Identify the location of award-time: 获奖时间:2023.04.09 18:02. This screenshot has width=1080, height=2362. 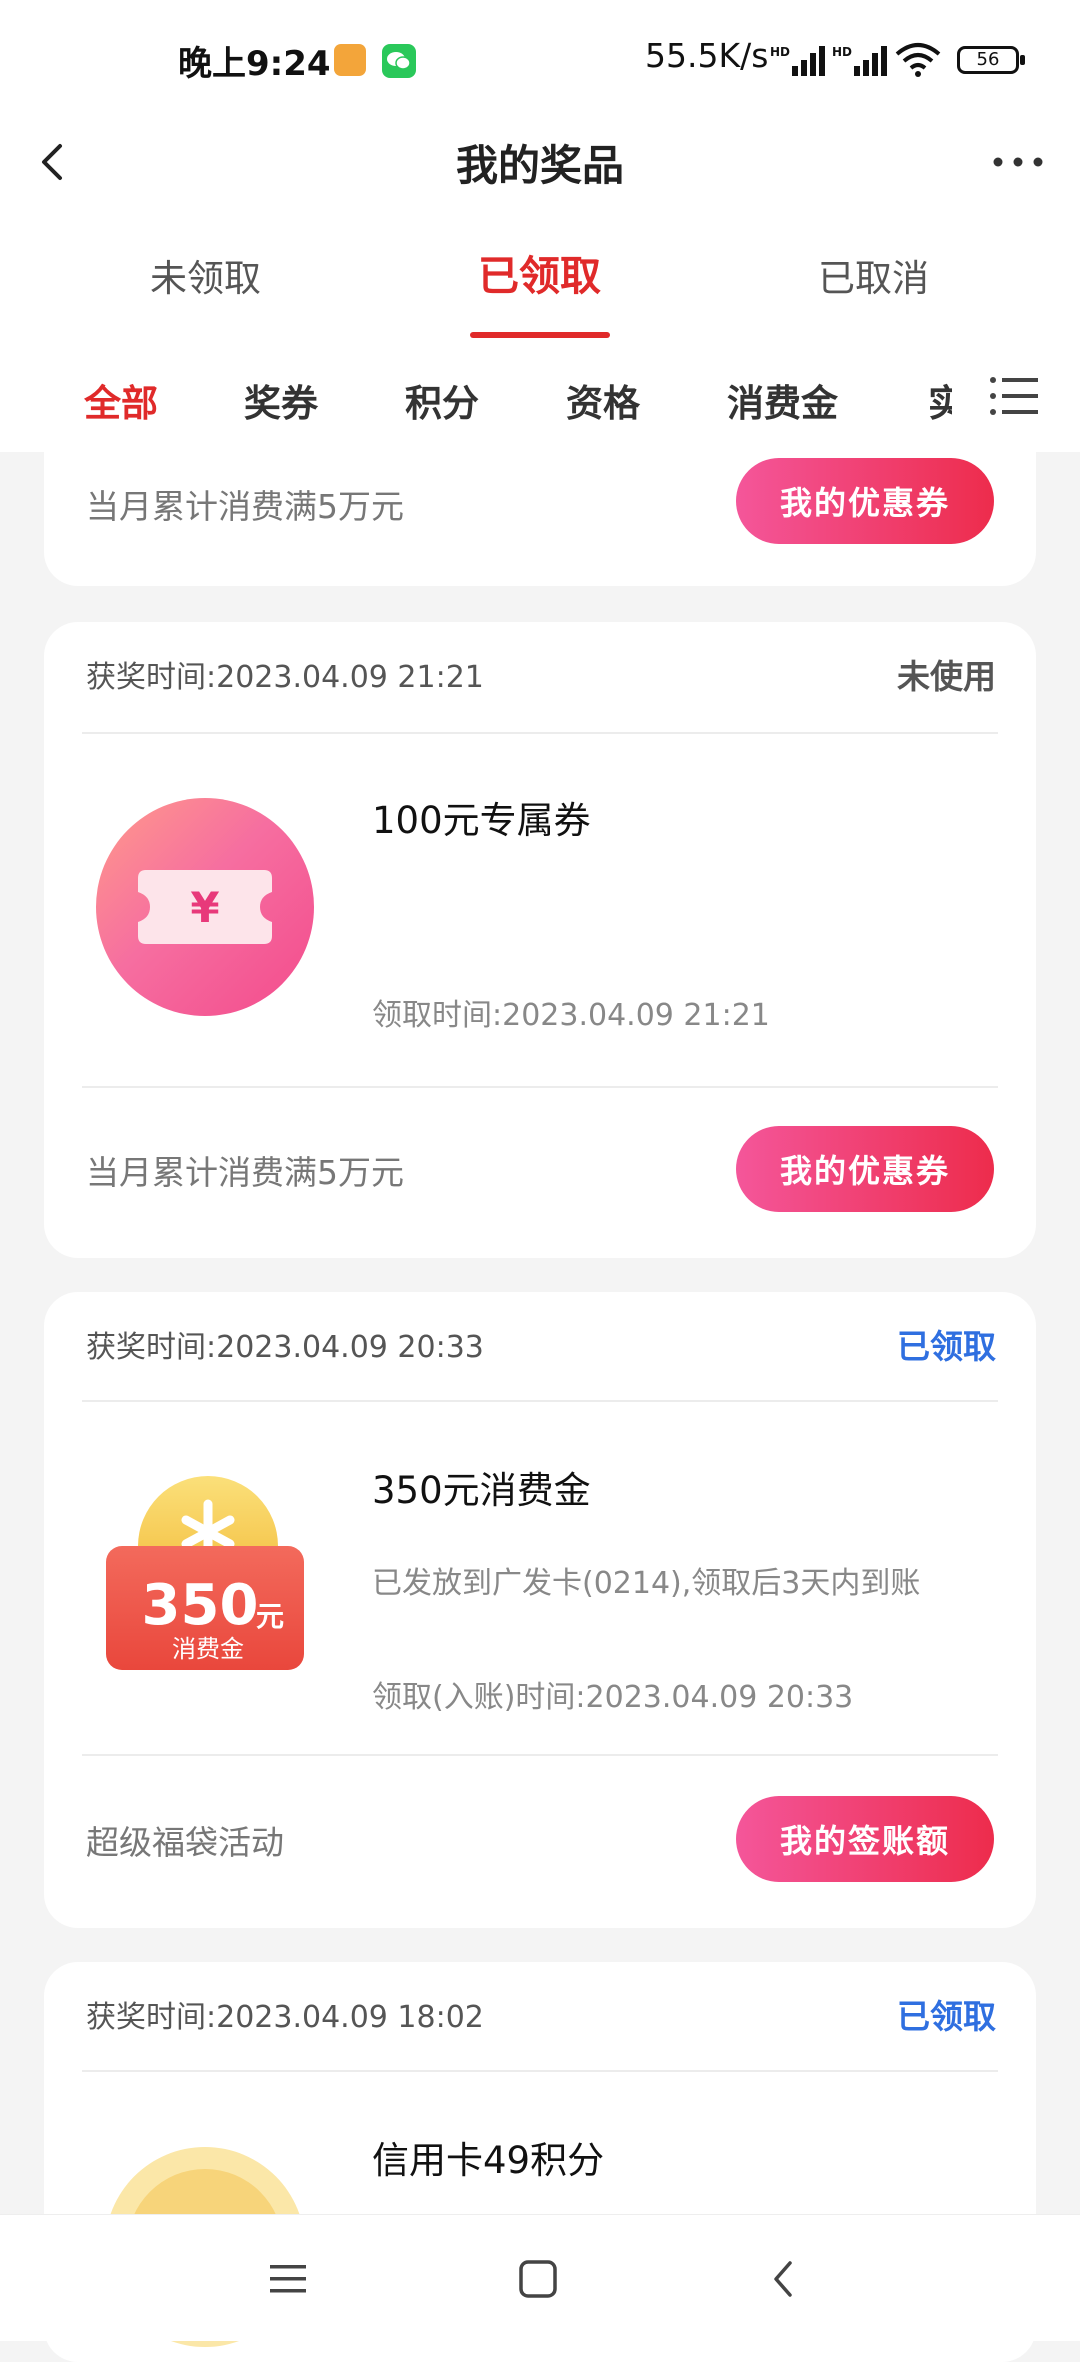
(285, 2017).